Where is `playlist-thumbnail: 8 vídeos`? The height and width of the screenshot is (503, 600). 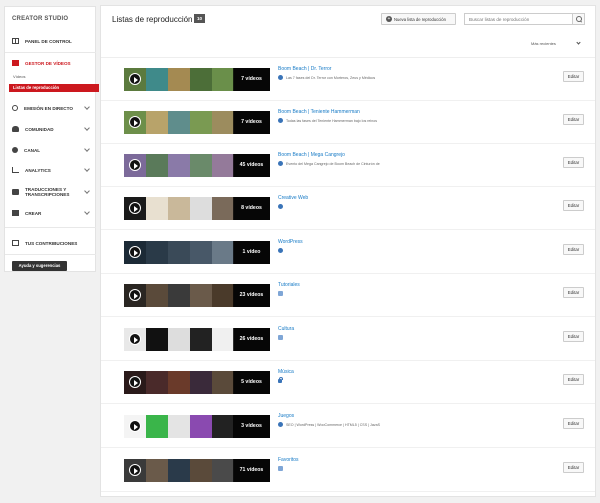 playlist-thumbnail: 8 vídeos is located at coordinates (197, 208).